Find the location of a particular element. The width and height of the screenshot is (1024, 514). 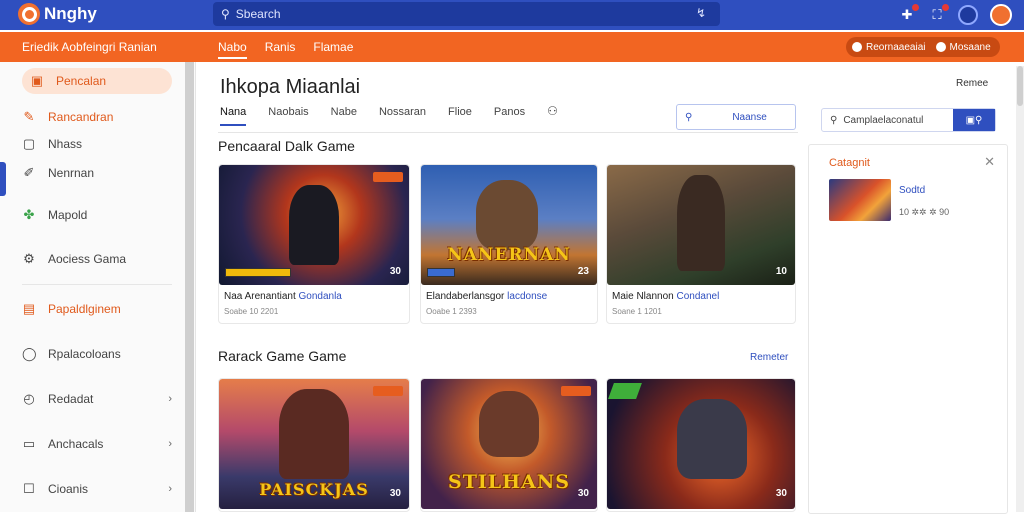

sidebar-item-label: Cioanis is located at coordinates (68, 489).